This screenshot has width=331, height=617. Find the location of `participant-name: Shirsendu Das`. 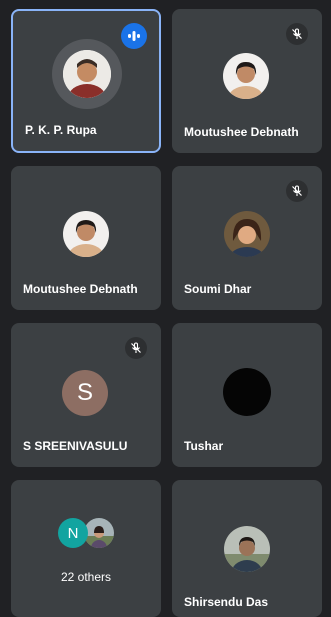

participant-name: Shirsendu Das is located at coordinates (226, 602).